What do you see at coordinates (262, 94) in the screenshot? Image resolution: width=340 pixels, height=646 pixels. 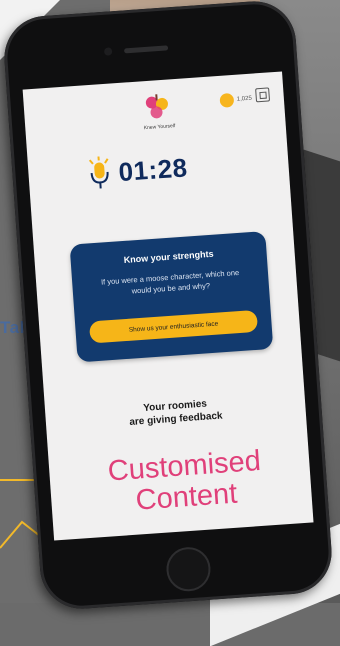 I see `menu-icon` at bounding box center [262, 94].